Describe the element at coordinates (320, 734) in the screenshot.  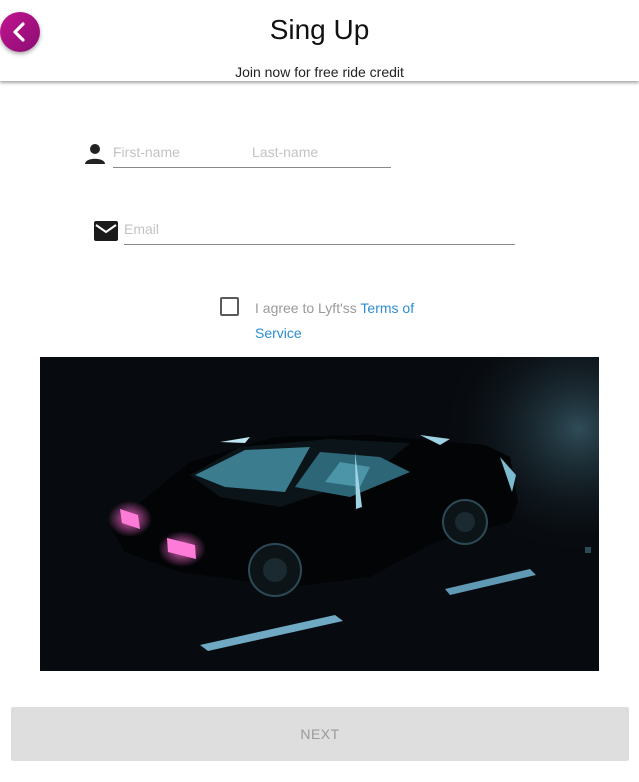
I see `next-button: NEXT` at that location.